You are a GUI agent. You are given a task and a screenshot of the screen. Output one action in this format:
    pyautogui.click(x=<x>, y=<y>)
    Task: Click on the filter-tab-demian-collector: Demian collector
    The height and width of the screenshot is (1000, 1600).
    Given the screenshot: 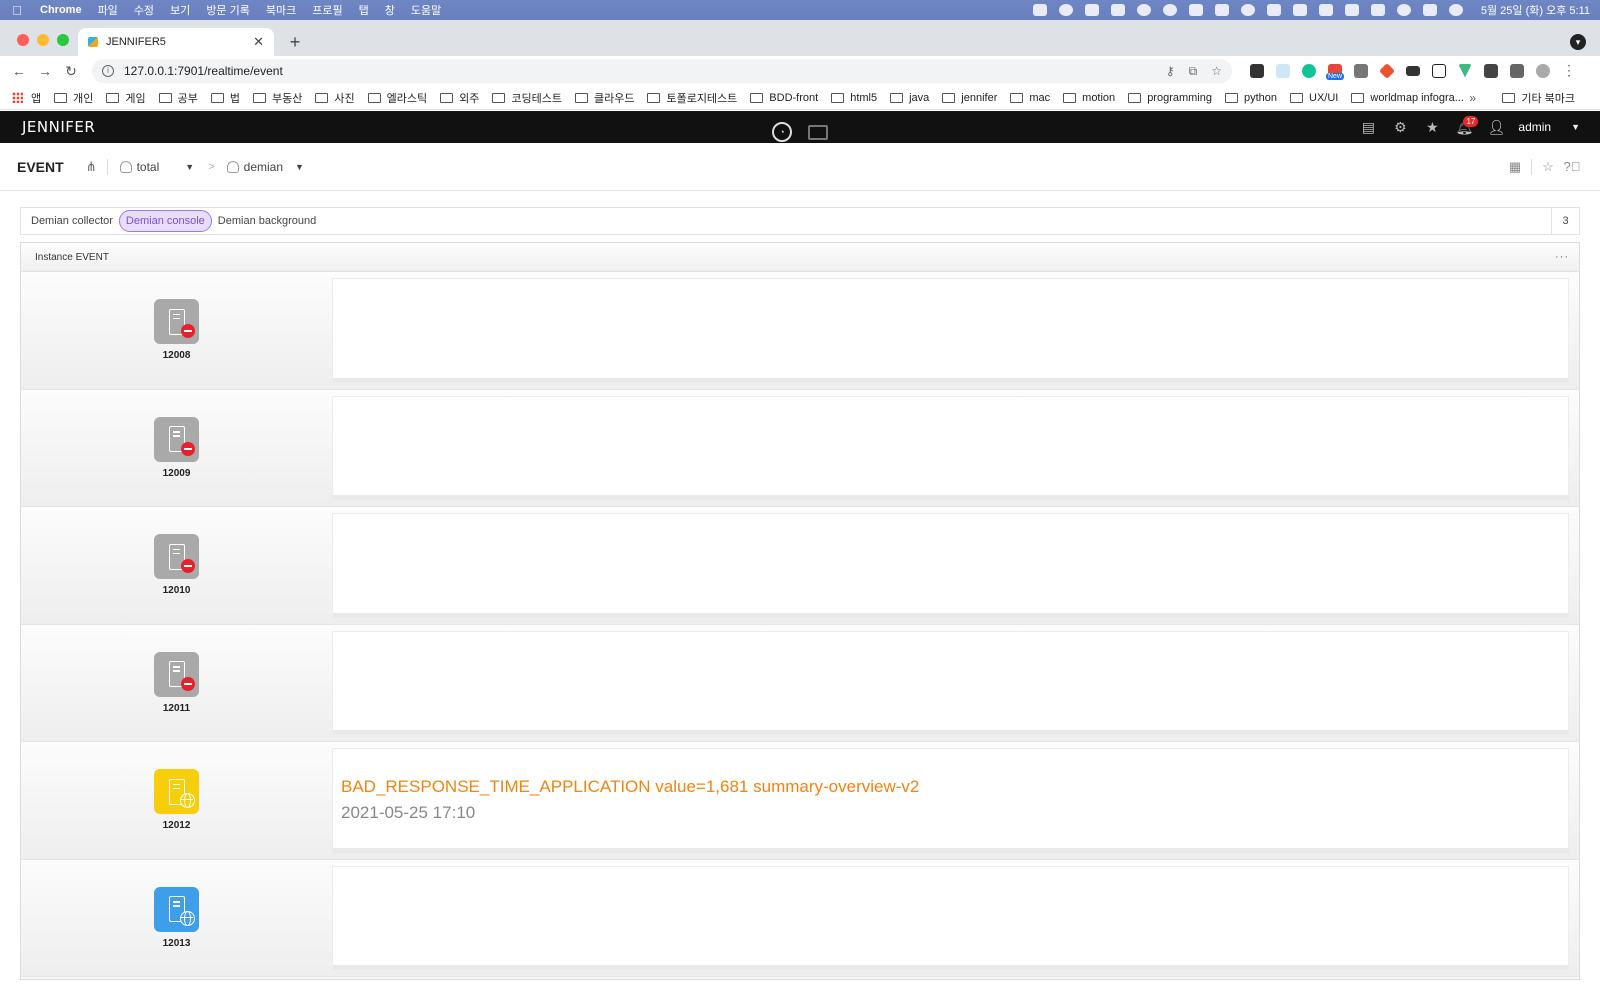 What is the action you would take?
    pyautogui.click(x=72, y=221)
    